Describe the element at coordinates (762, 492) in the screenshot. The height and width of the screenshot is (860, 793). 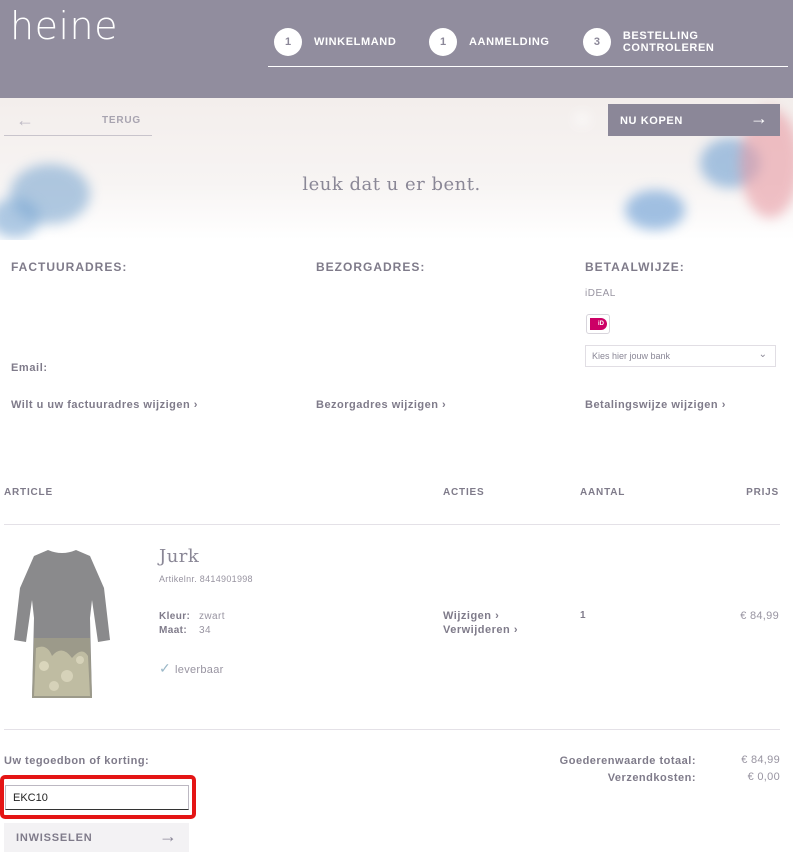
I see `col-header-price: PRIJS` at that location.